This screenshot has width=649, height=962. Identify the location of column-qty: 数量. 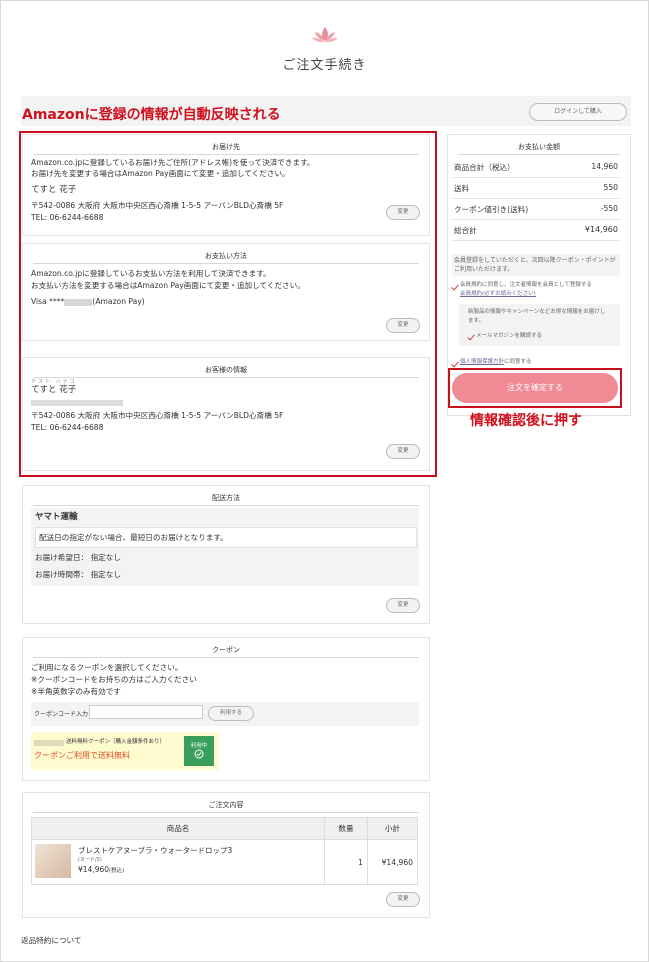
(346, 828).